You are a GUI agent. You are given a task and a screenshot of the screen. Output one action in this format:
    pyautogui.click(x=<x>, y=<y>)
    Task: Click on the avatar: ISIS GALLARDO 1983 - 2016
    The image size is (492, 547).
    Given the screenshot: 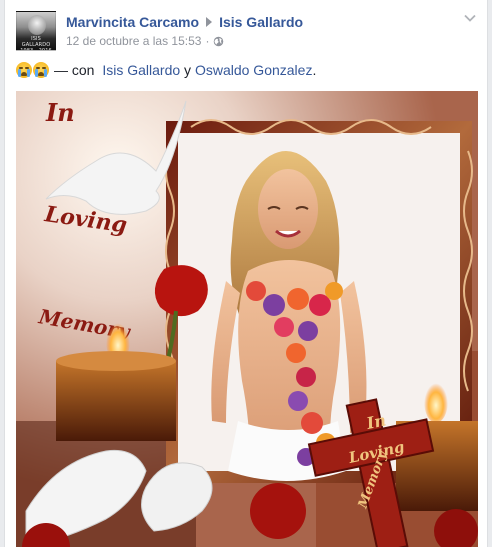 What is the action you would take?
    pyautogui.click(x=36, y=31)
    